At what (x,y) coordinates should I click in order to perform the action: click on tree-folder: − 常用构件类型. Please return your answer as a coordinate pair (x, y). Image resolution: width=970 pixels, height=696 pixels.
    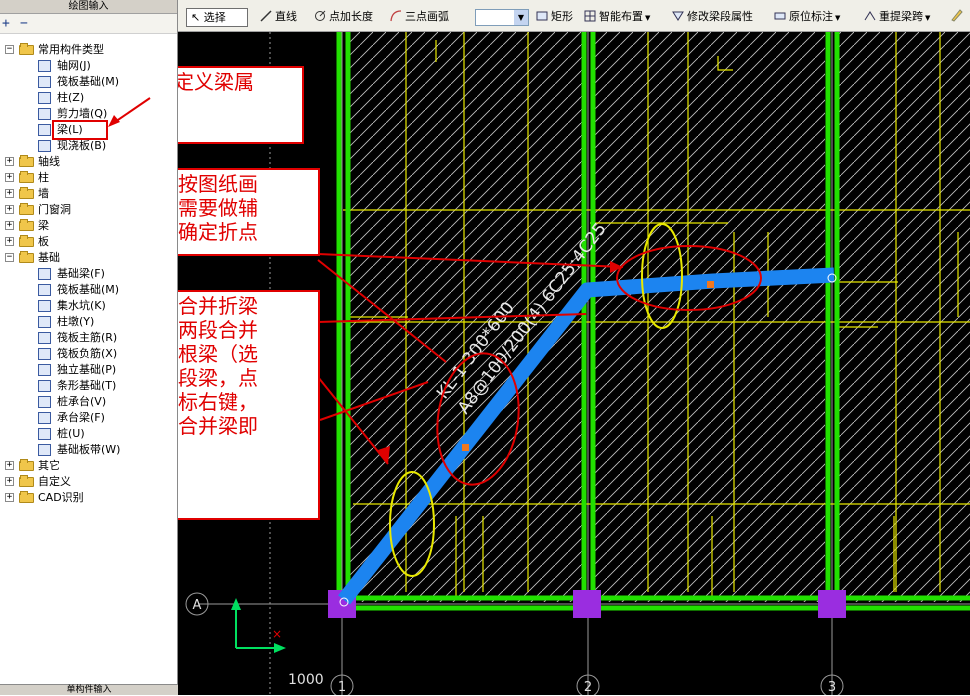
    Looking at the image, I should click on (89, 50).